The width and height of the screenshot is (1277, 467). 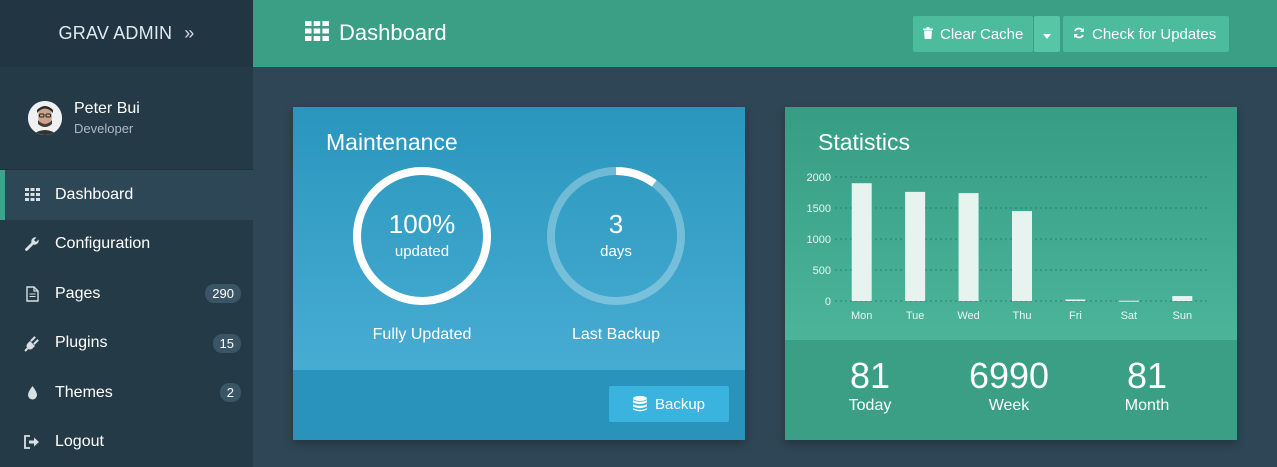 I want to click on stat-week-value: 6990, so click(x=1009, y=375).